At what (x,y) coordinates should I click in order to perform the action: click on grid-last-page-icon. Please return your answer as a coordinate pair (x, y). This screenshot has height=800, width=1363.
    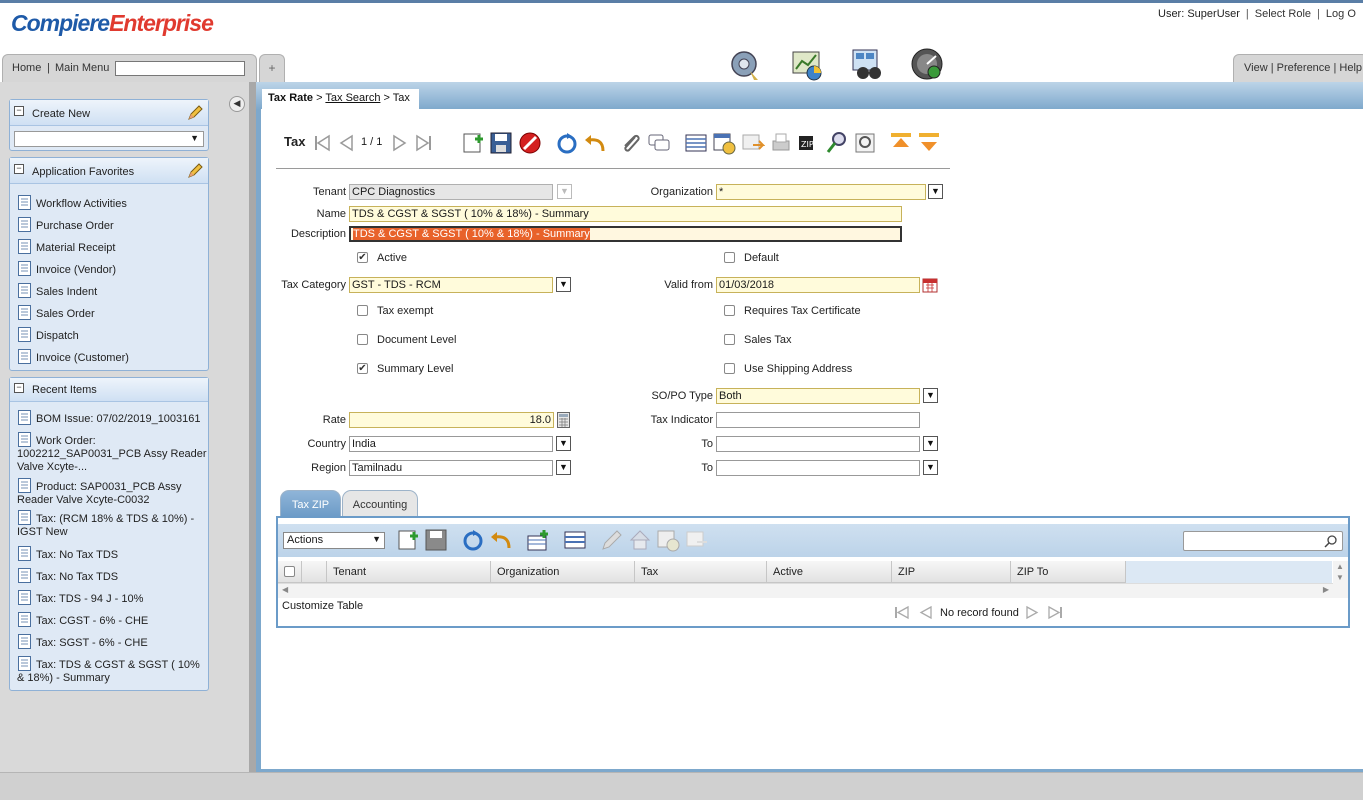
    Looking at the image, I should click on (1055, 612).